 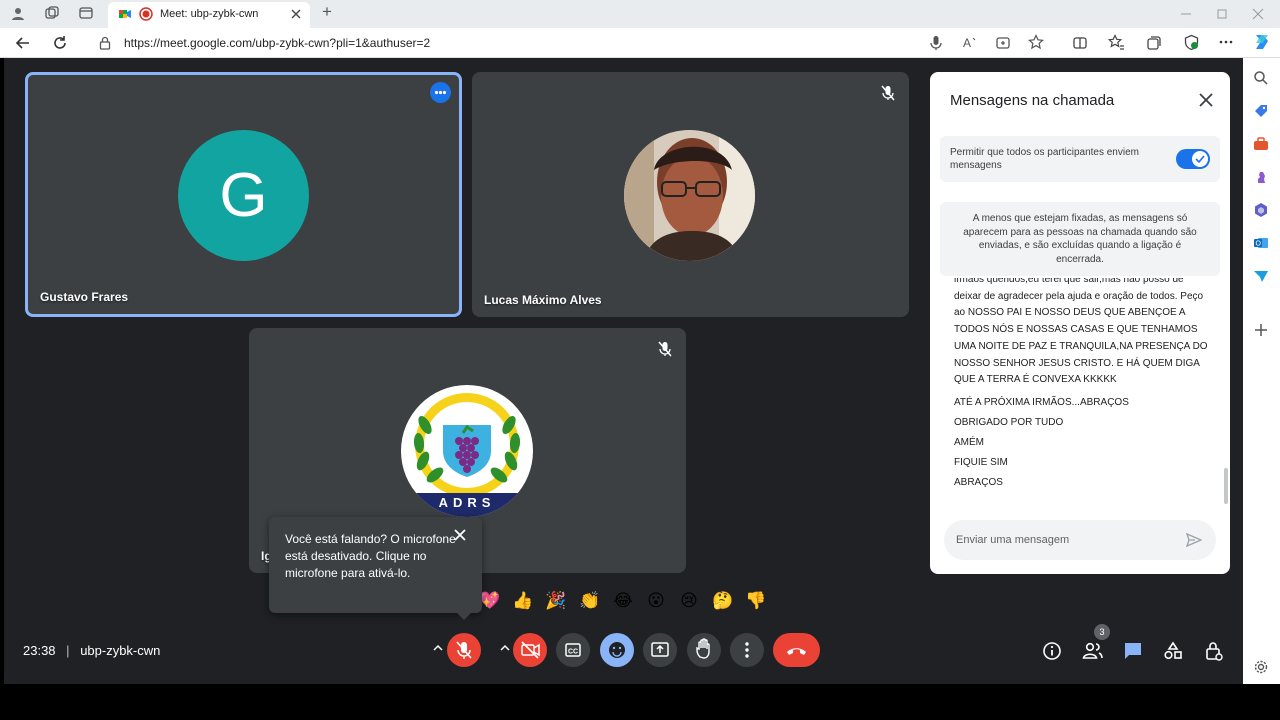 I want to click on favorite-star-icon, so click(x=1036, y=42).